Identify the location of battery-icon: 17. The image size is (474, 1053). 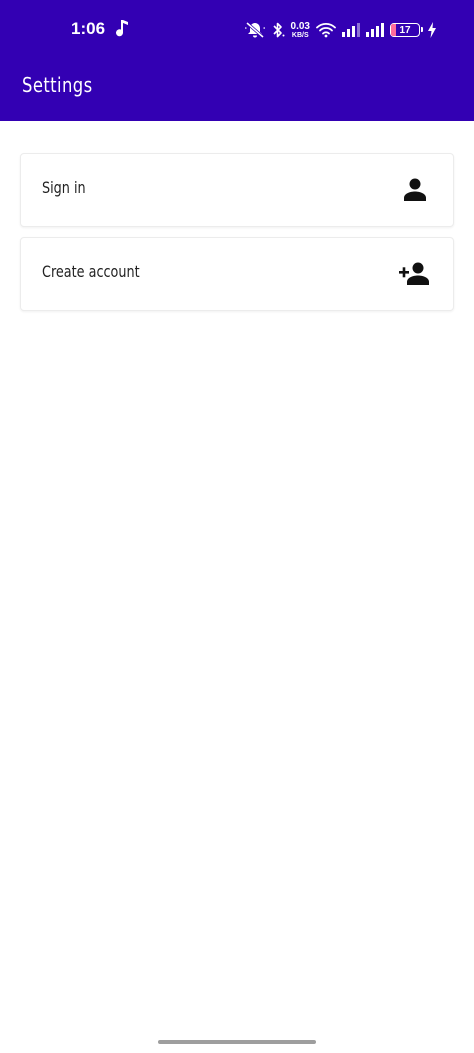
(406, 30).